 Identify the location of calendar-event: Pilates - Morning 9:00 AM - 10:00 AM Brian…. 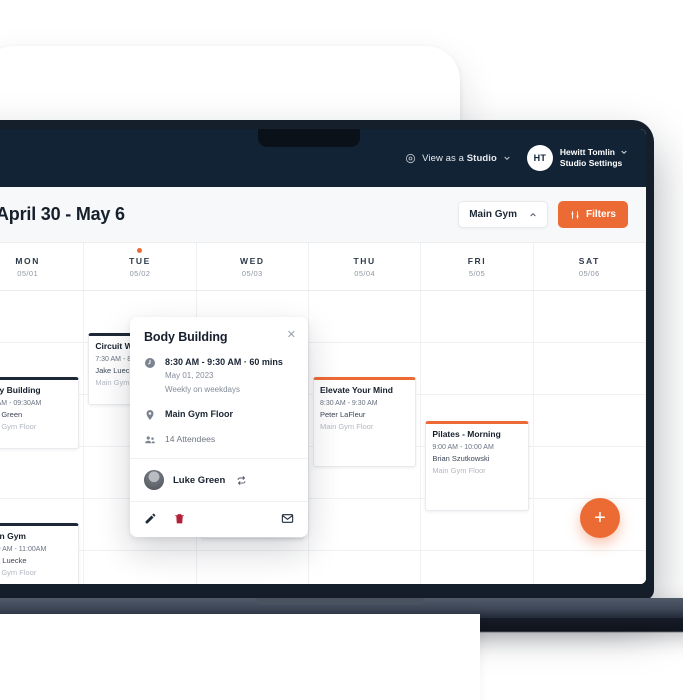
(477, 466).